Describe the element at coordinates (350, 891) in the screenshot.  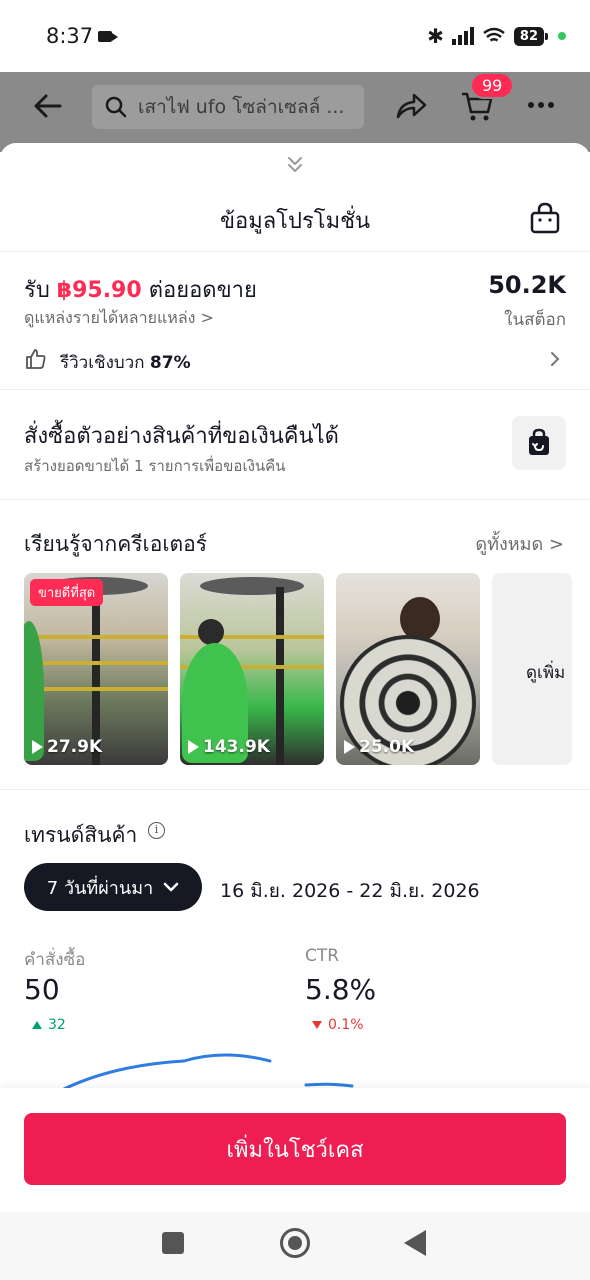
I see `date-range: 16 มิ.ย. 2026 - 22 มิ.ย. 2026` at that location.